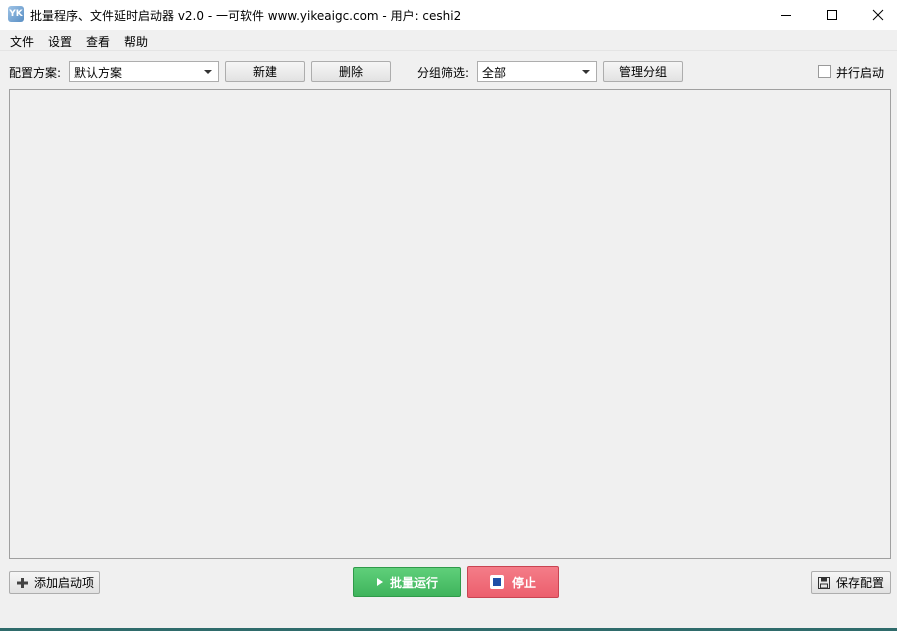 Image resolution: width=897 pixels, height=631 pixels. What do you see at coordinates (537, 71) in the screenshot?
I see `group-filter-select: 全部` at bounding box center [537, 71].